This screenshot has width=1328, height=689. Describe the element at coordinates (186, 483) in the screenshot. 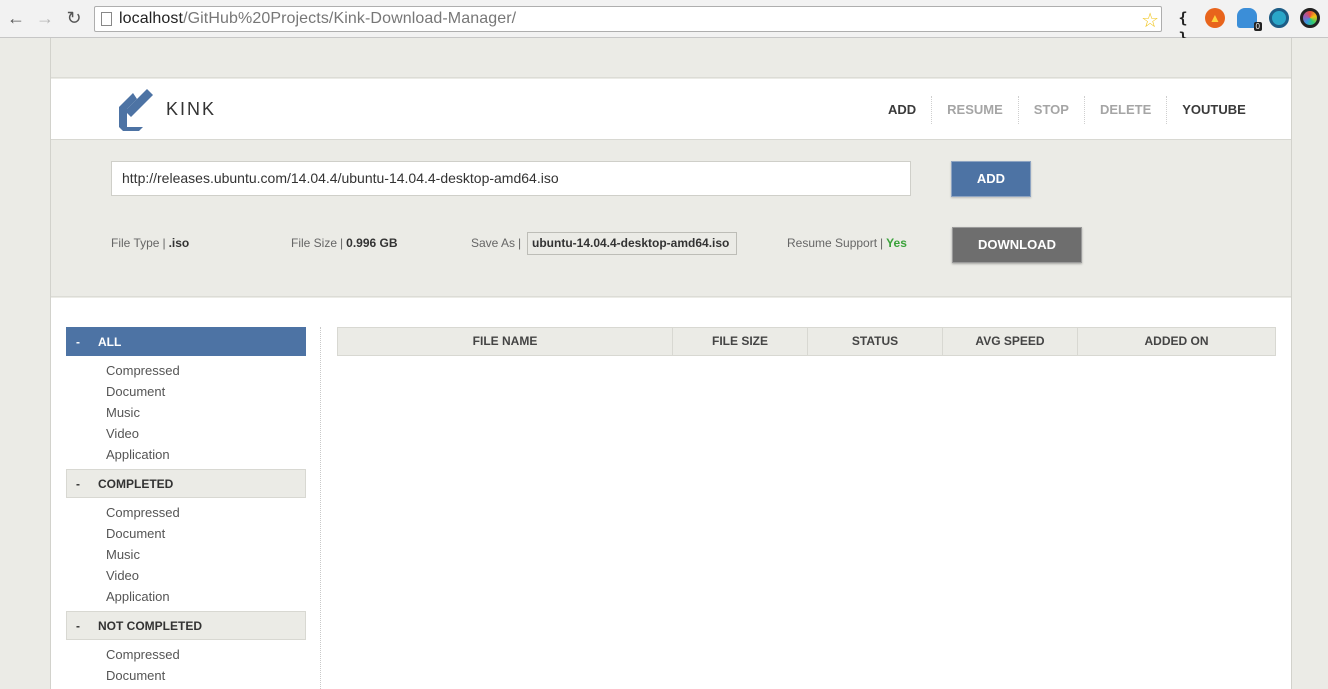

I see `category-completed: - COMPLETED` at that location.